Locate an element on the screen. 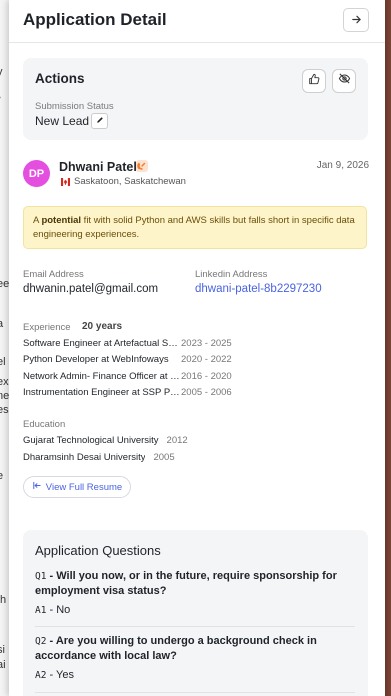 The image size is (391, 696). education-item: Gujarat Technological University 2012 is located at coordinates (105, 440).